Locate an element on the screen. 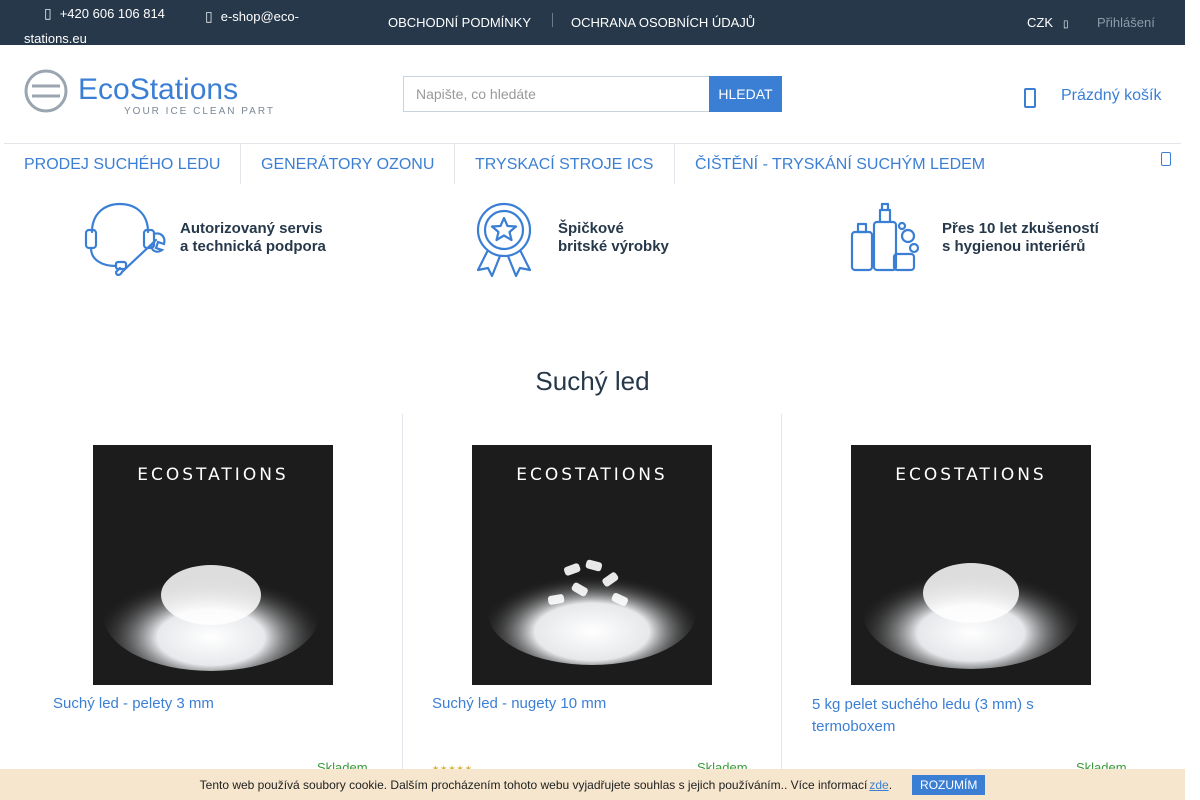  nav-item-dry-ice-cleaning: ČIŠTĚNÍ - TRYSKÁNÍ SUCHÝM LEDEM is located at coordinates (840, 164).